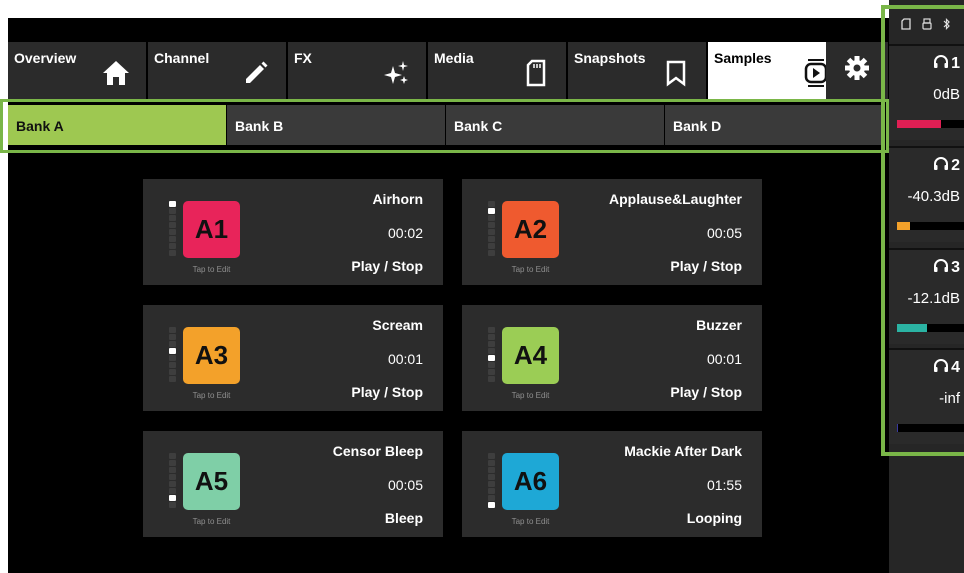  What do you see at coordinates (336, 125) in the screenshot?
I see `bank-b-button: Bank B` at bounding box center [336, 125].